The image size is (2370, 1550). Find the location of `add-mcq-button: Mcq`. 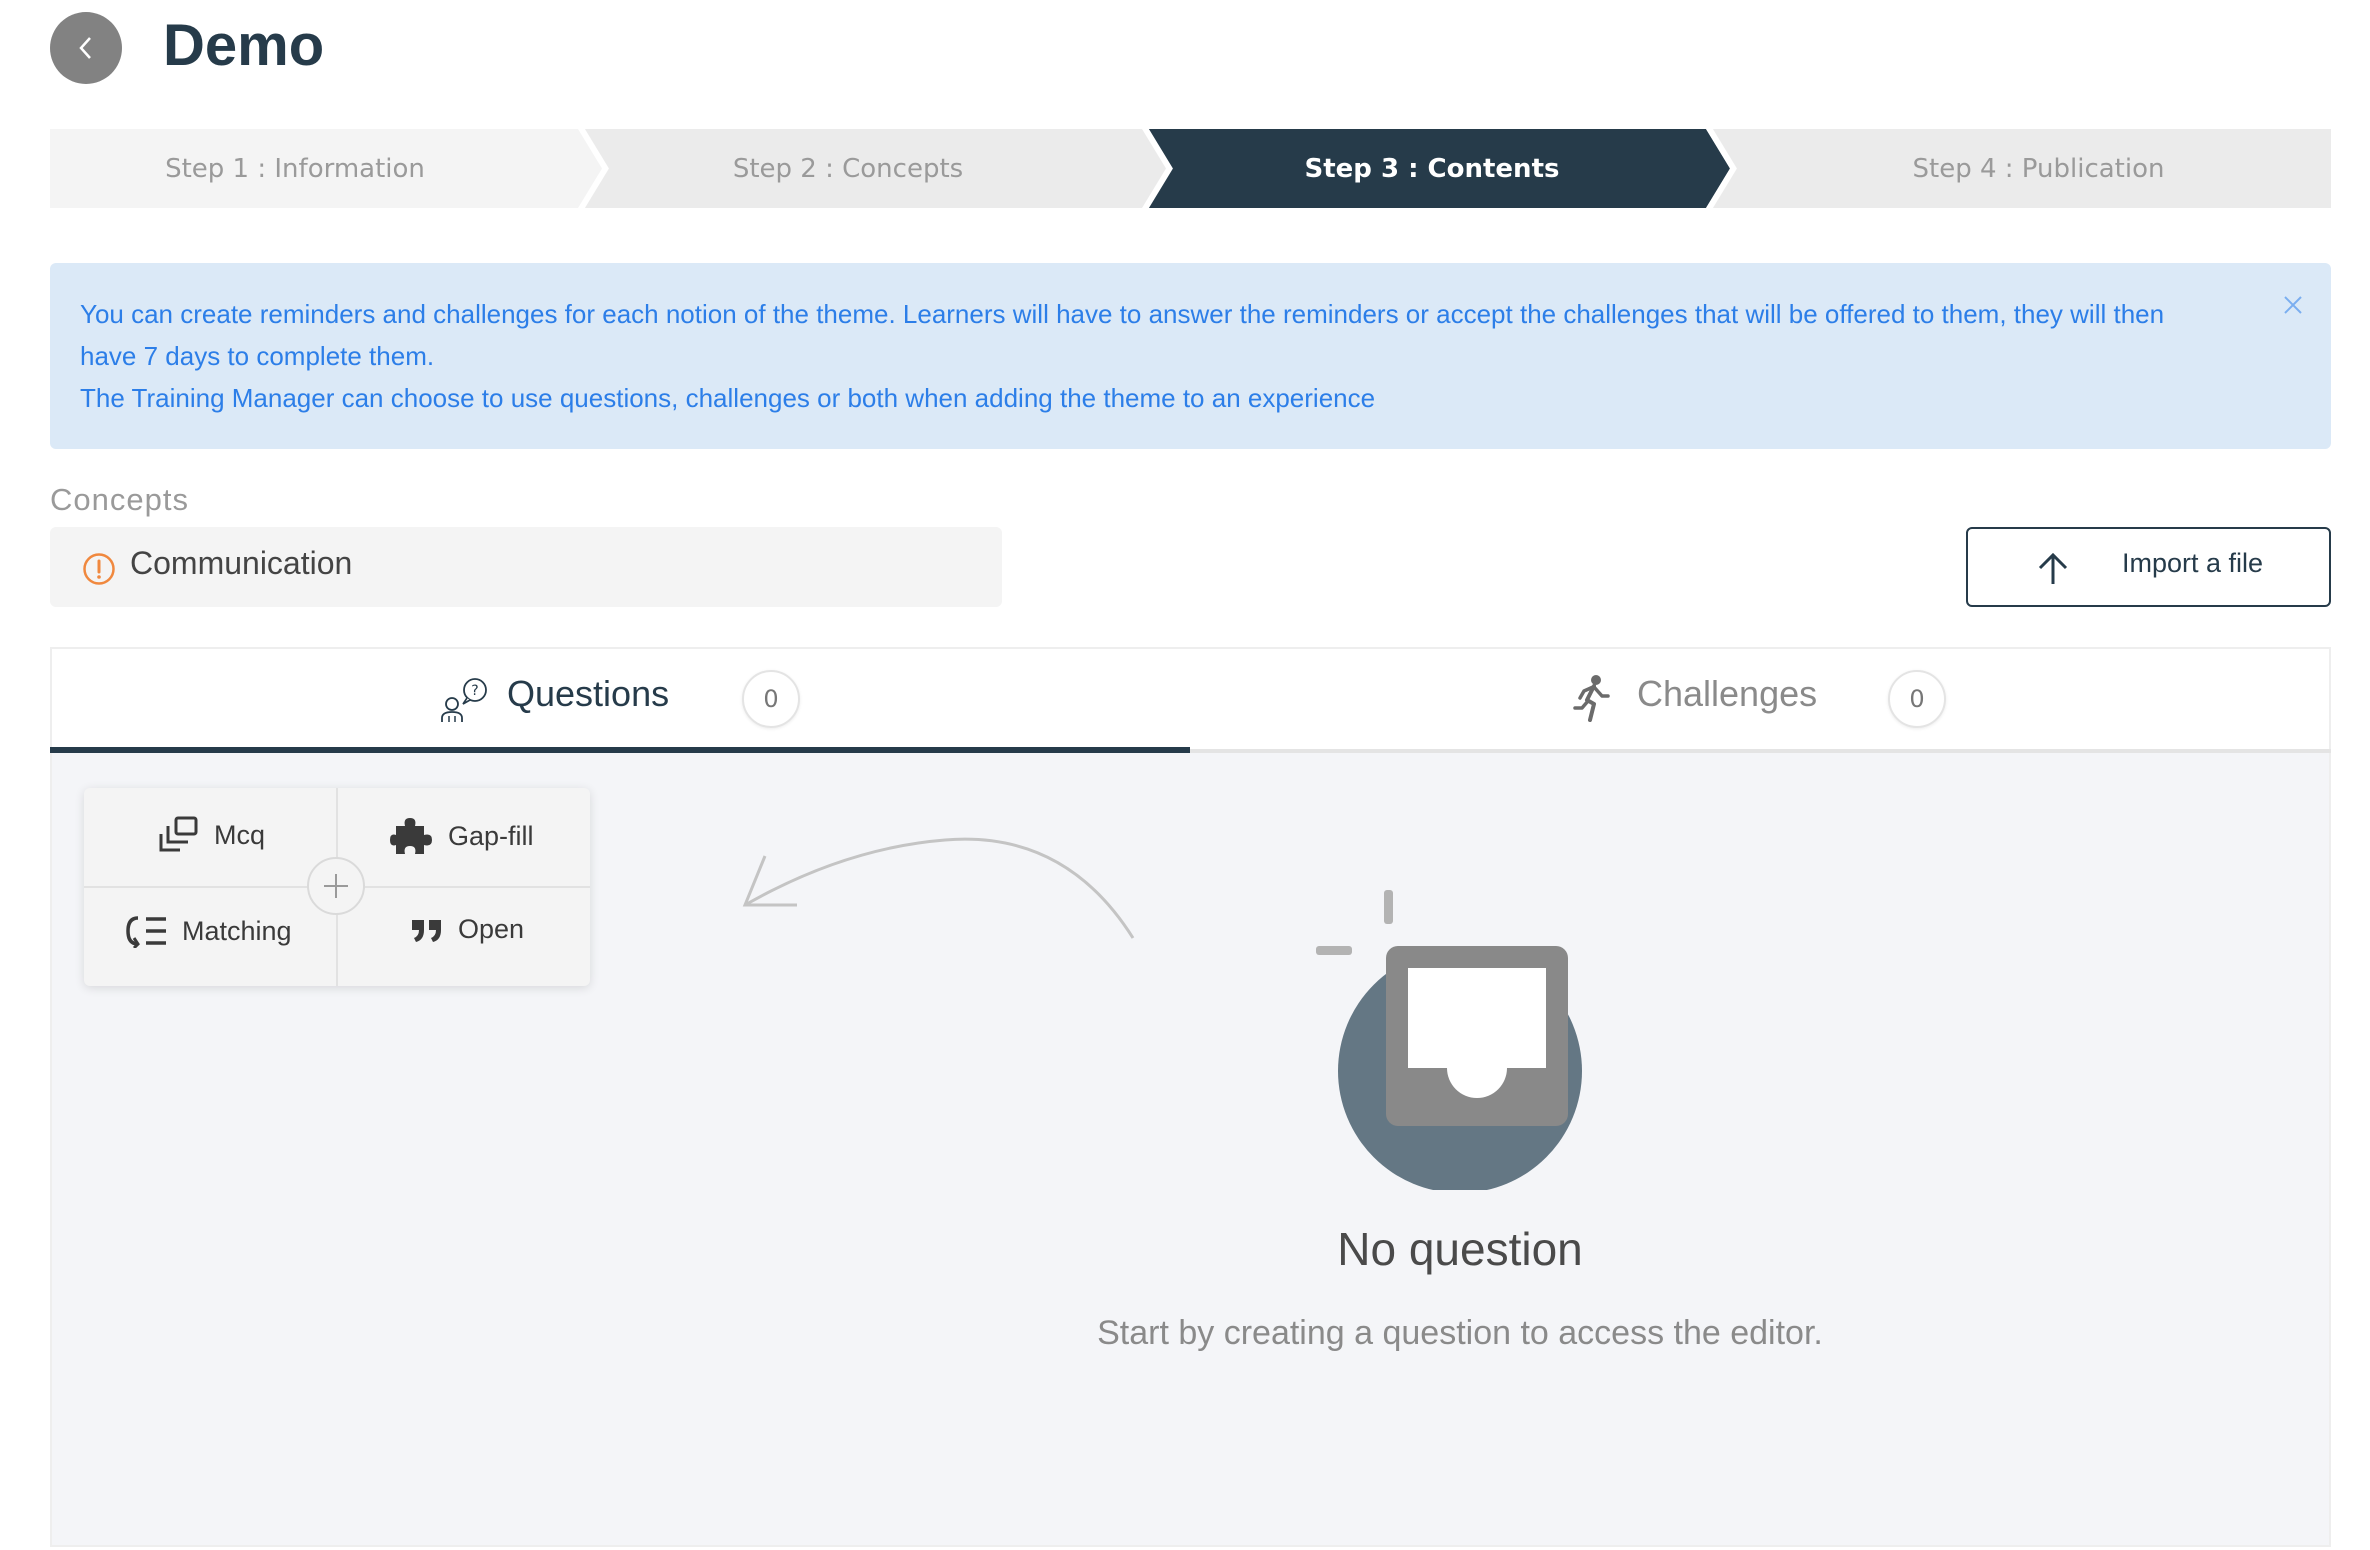

add-mcq-button: Mcq is located at coordinates (211, 835).